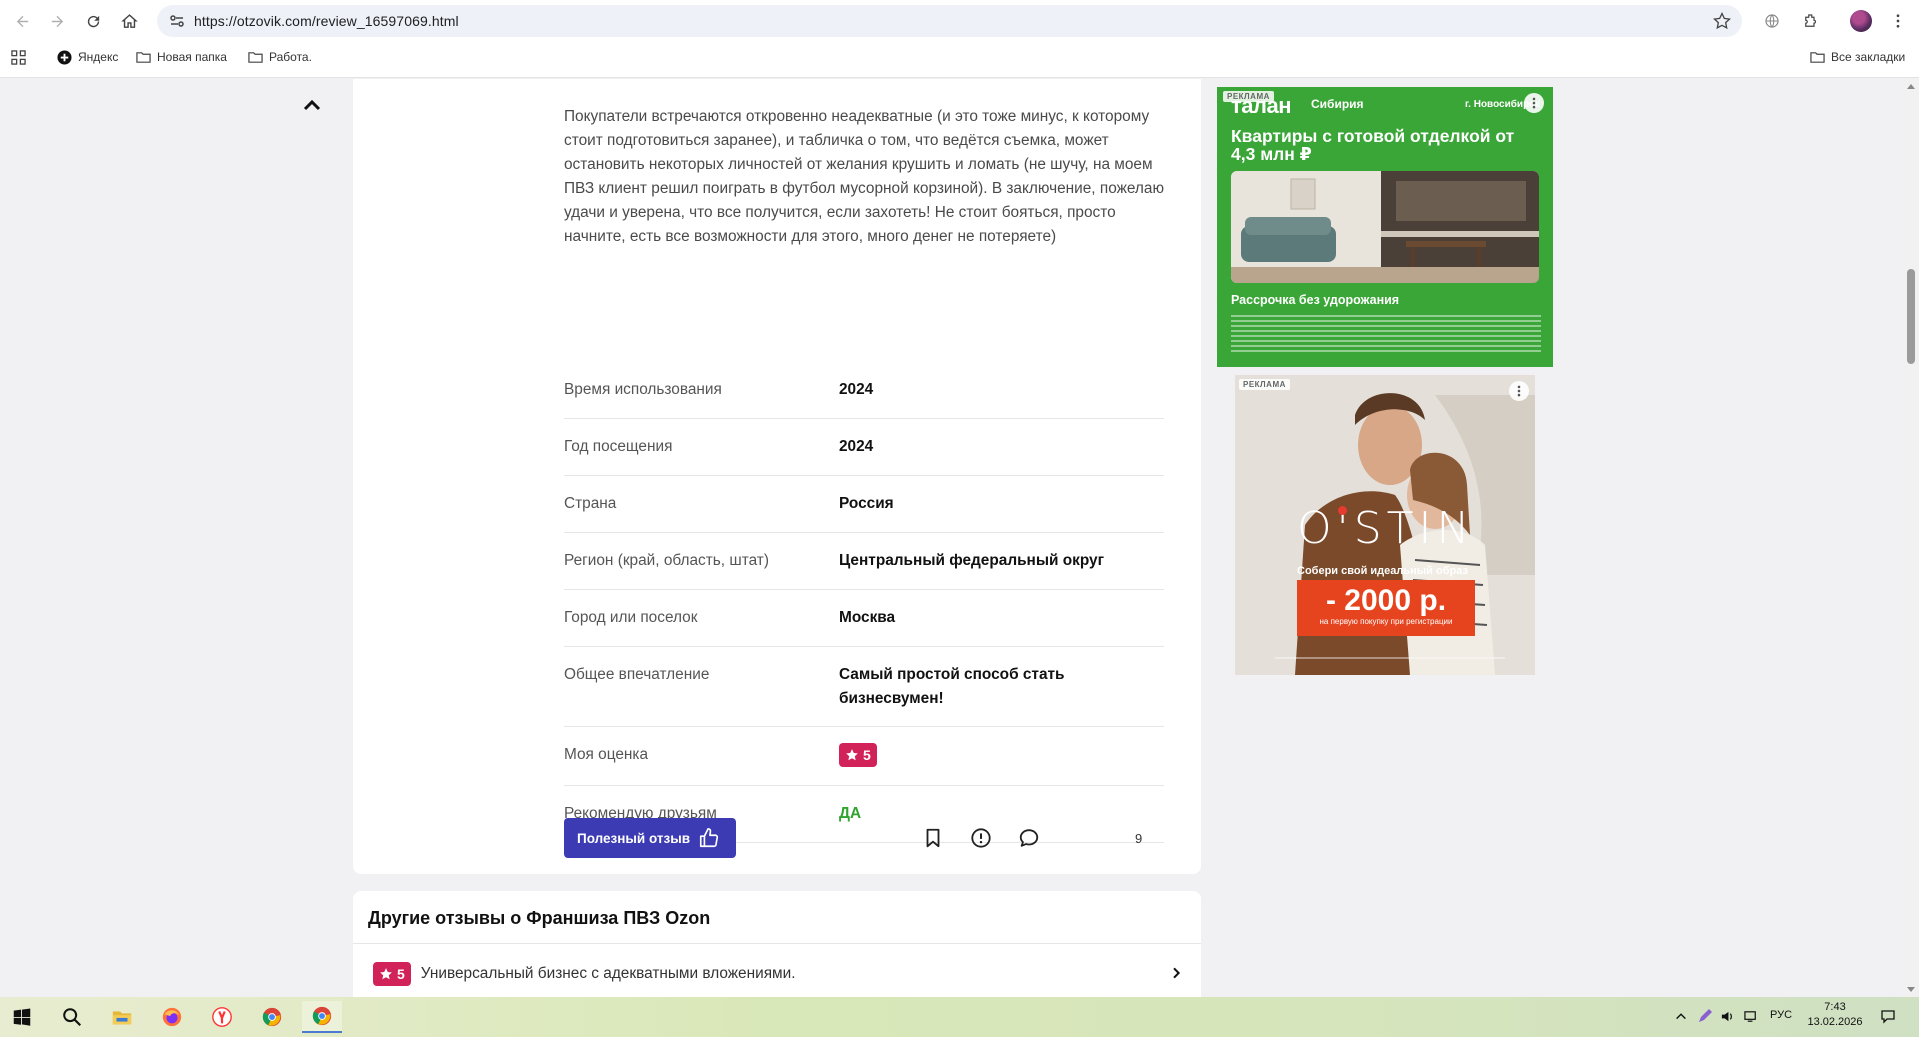 The height and width of the screenshot is (1037, 1919). Describe the element at coordinates (1029, 838) in the screenshot. I see `comment-icon` at that location.